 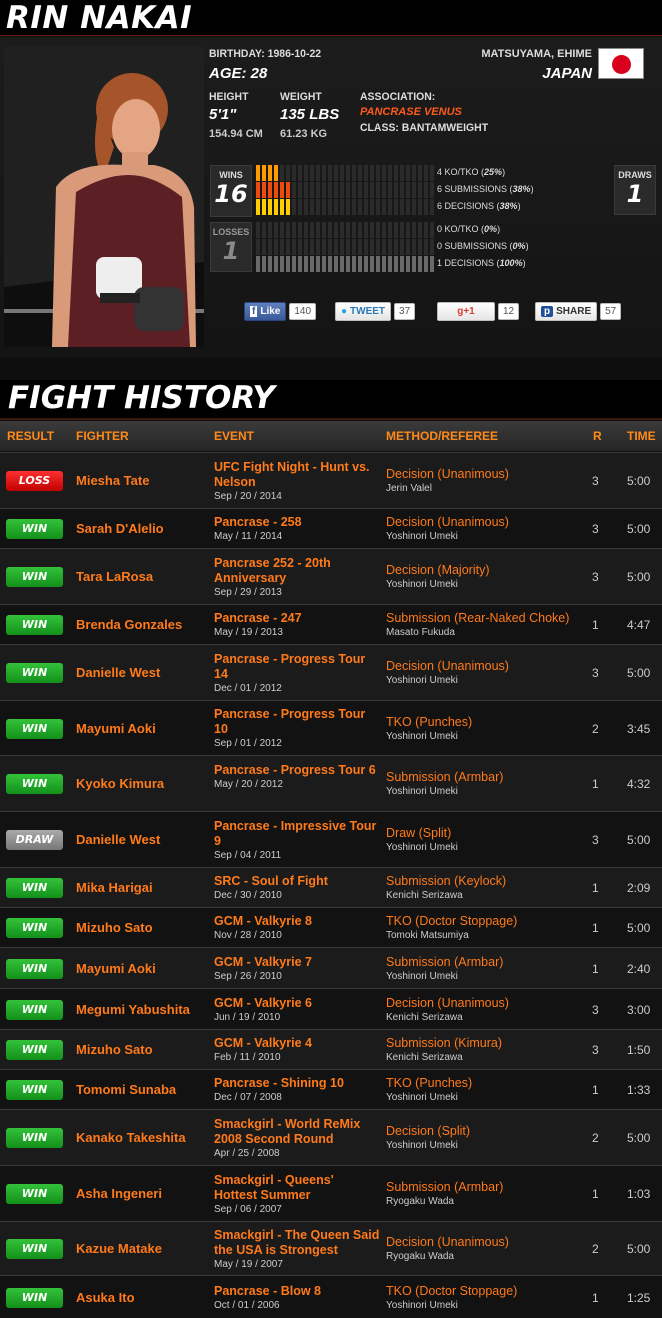 I want to click on event-link: Pancrase - Progress Tour 6, so click(x=297, y=770).